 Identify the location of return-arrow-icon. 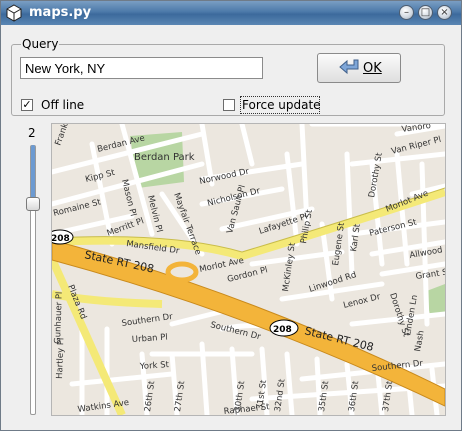
(349, 70).